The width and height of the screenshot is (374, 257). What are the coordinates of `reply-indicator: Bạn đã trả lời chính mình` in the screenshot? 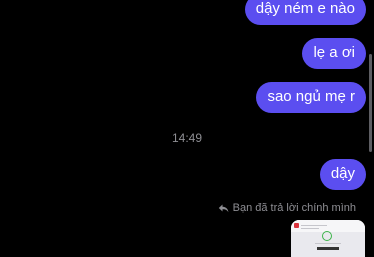 It's located at (287, 208).